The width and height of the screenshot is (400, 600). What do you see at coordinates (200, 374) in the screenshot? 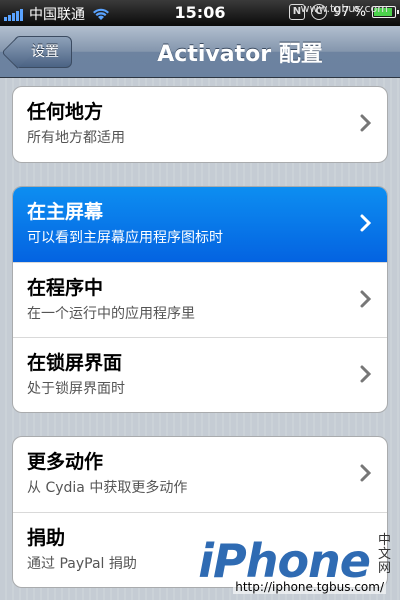
I see `cell-lockscreen: 在锁屏界面 处于锁屏界面时` at bounding box center [200, 374].